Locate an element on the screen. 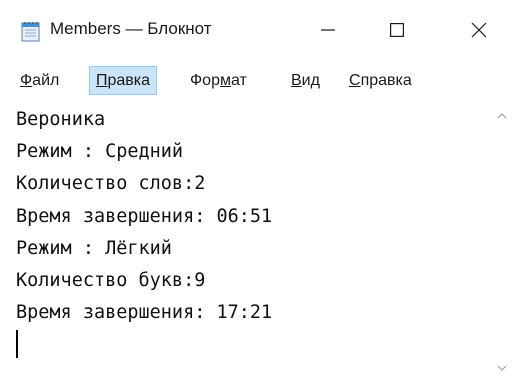 Image resolution: width=515 pixels, height=382 pixels. chevron-up-icon is located at coordinates (502, 115).